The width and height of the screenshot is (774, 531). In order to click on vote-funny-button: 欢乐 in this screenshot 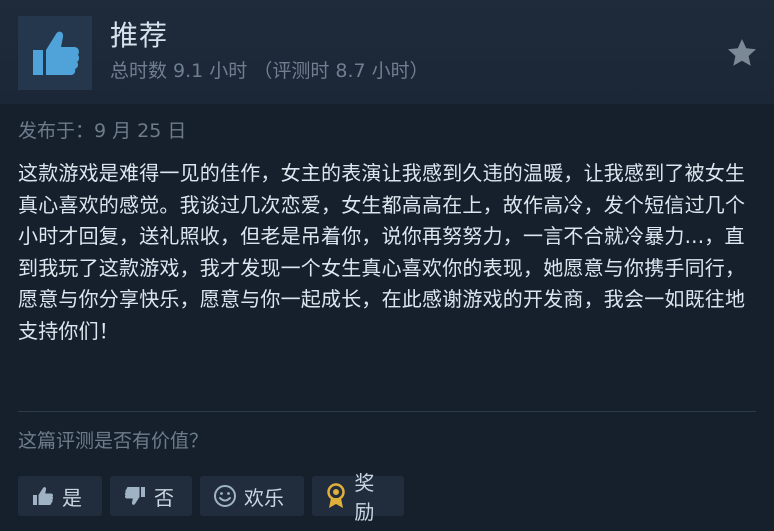, I will do `click(252, 496)`.